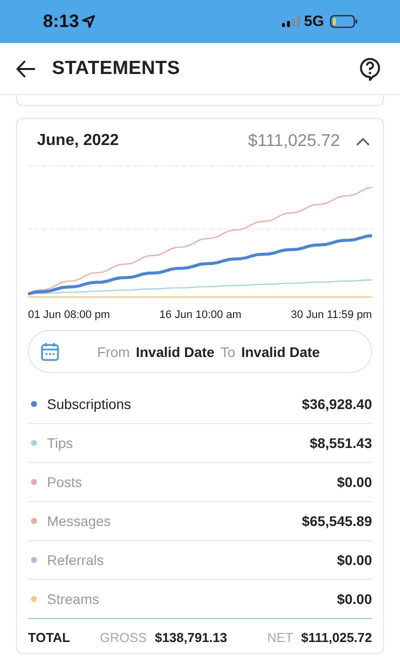  I want to click on month-amount: $111,025.72, so click(294, 141).